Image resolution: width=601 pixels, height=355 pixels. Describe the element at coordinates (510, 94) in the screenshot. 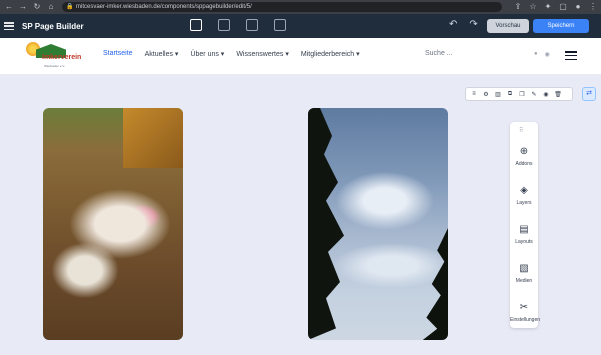

I see `copy-icon: ⧉` at that location.